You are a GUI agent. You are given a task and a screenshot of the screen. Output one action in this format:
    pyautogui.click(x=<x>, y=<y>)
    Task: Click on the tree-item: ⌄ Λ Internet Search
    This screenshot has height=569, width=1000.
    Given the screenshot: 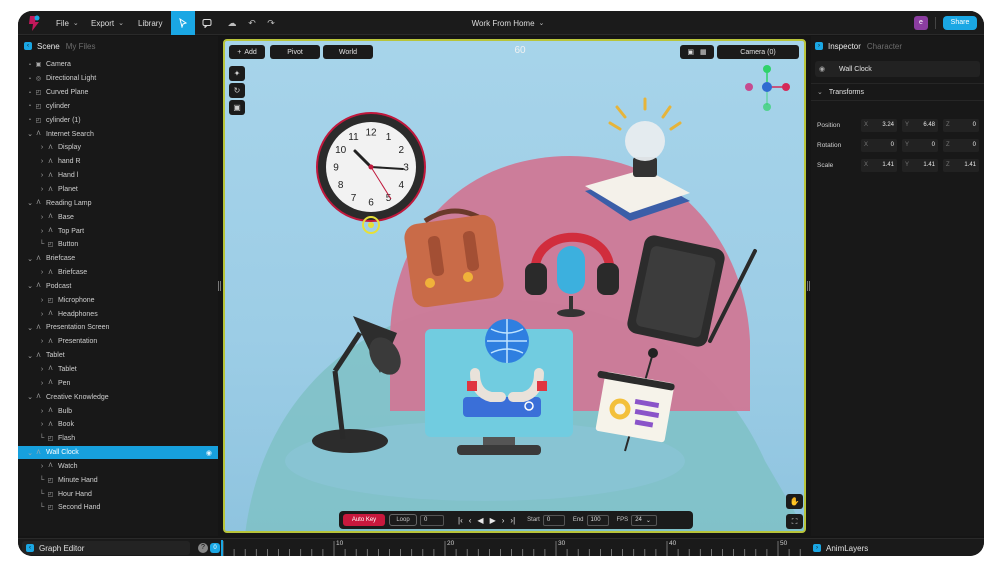 What is the action you would take?
    pyautogui.click(x=118, y=134)
    